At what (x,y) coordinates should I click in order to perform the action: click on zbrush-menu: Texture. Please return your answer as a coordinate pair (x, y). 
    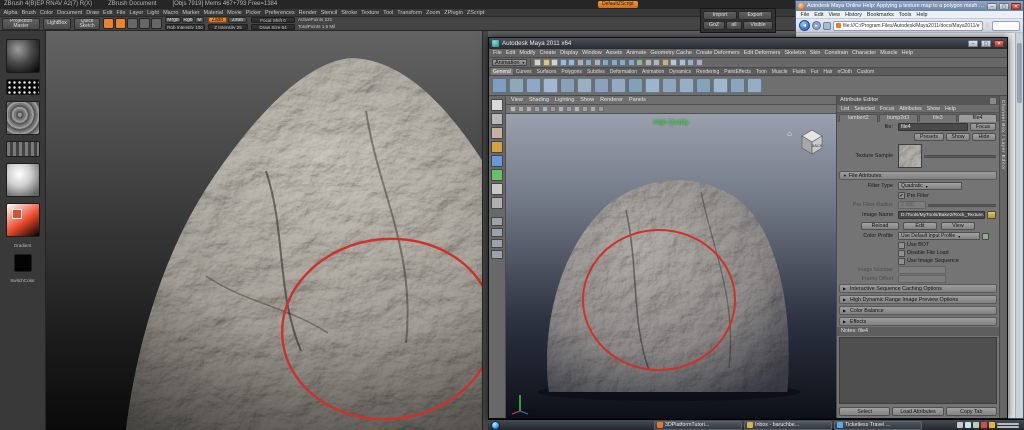
    Looking at the image, I should click on (370, 12).